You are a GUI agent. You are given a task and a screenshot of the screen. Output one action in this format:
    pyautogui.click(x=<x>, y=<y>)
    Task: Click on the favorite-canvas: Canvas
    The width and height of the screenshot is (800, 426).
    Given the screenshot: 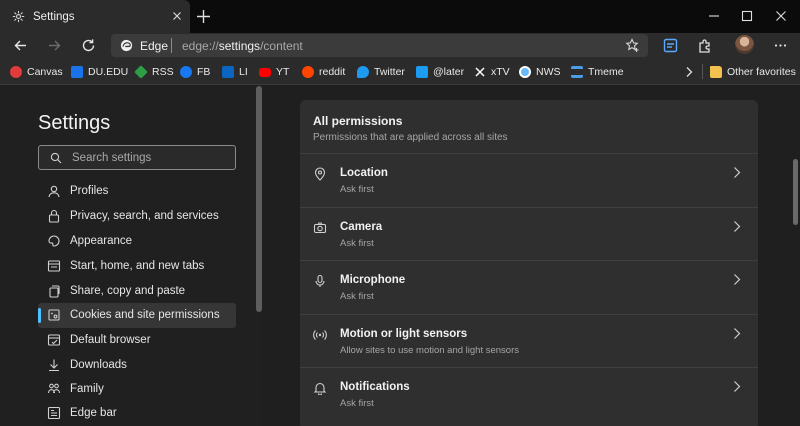 What is the action you would take?
    pyautogui.click(x=36, y=72)
    